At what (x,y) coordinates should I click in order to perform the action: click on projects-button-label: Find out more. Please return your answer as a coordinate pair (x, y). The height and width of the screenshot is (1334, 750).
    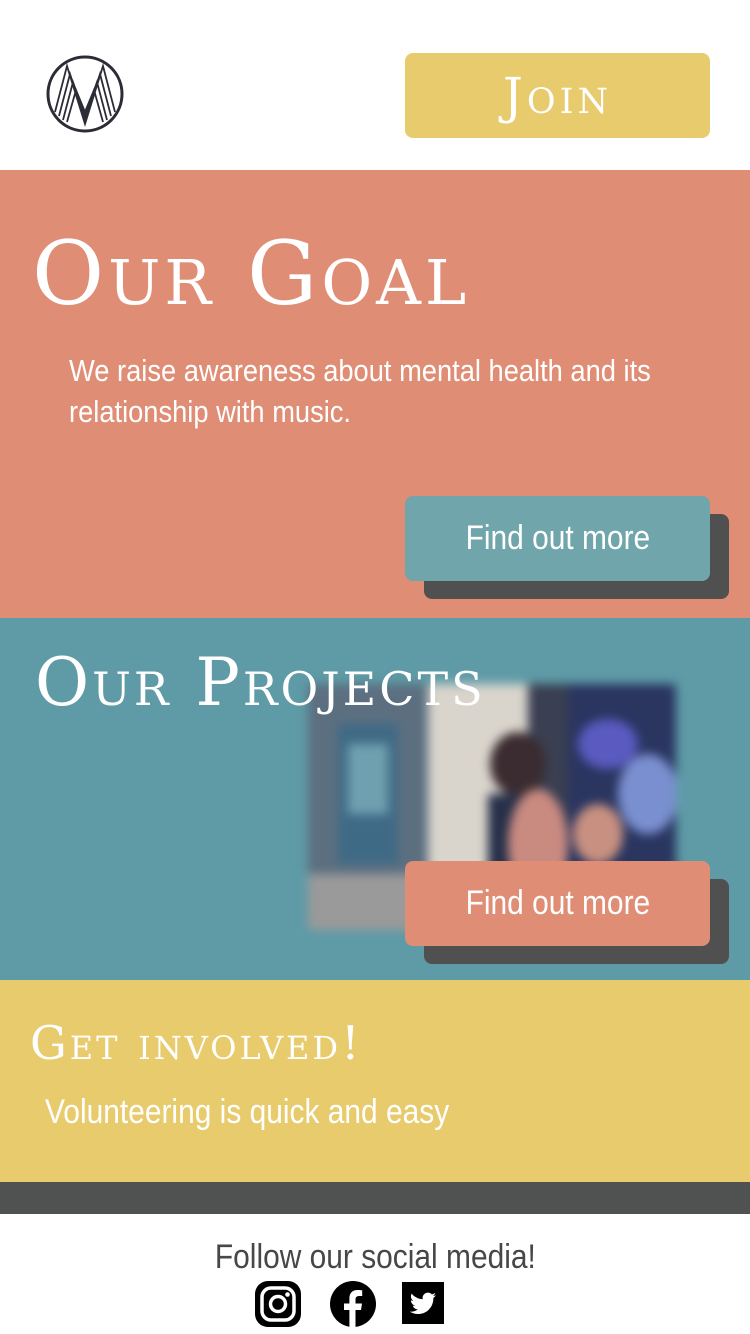
    Looking at the image, I should click on (557, 903).